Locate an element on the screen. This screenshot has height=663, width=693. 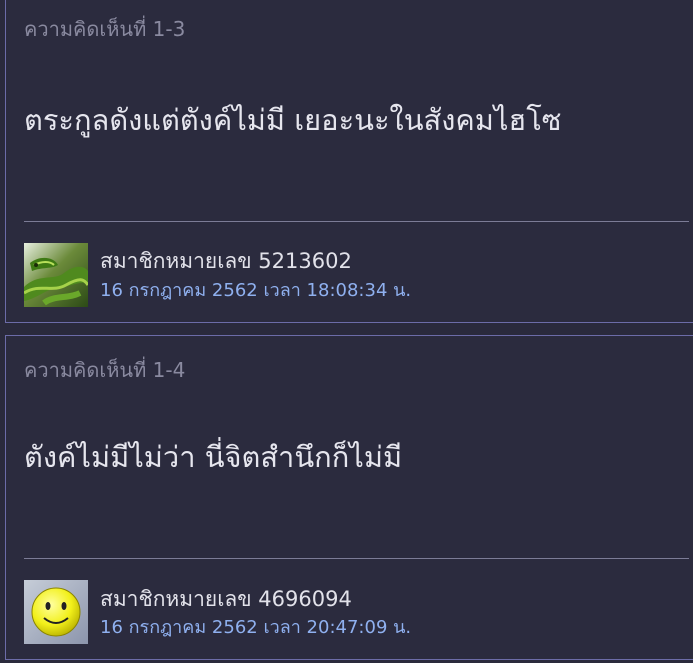
comment-timestamp: 16 กรกฎาคม 2562 เวลา 18:08:34 น. is located at coordinates (256, 290).